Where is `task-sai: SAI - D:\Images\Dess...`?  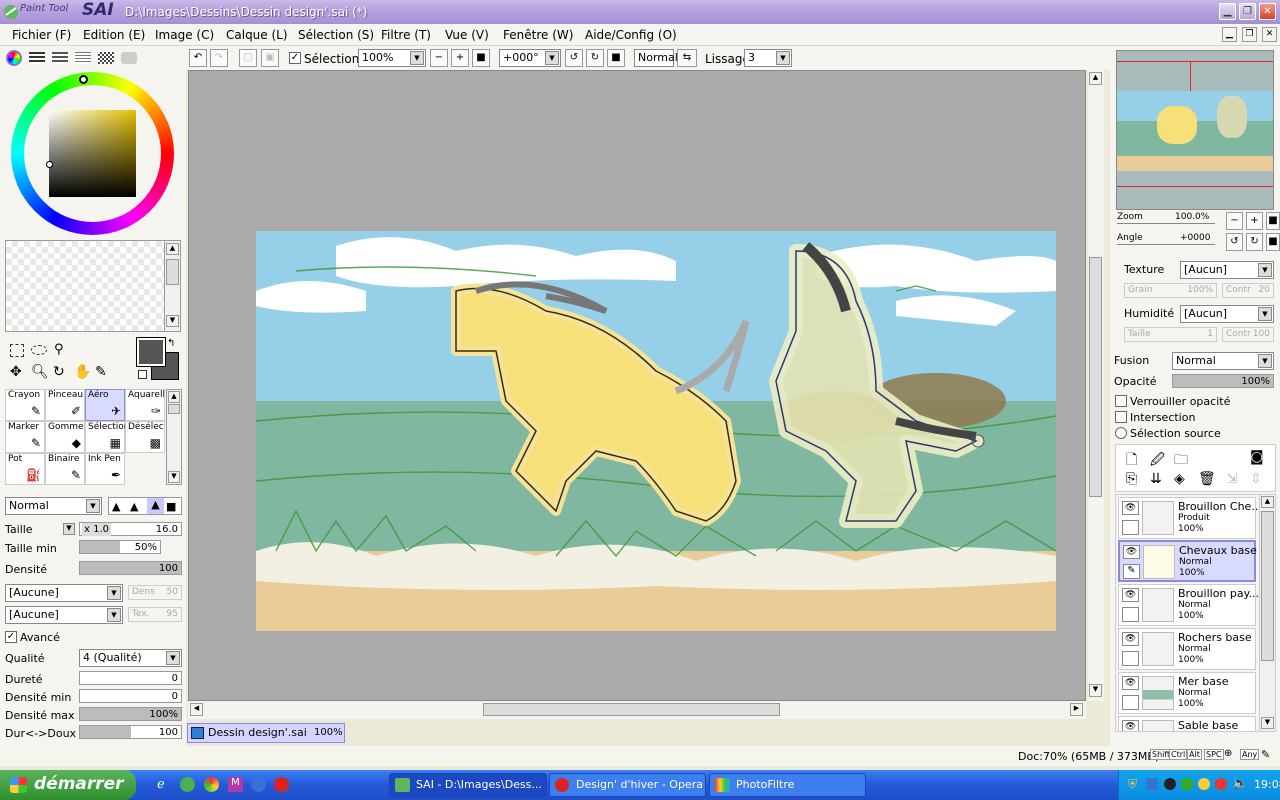 task-sai: SAI - D:\Images\Dess... is located at coordinates (468, 785).